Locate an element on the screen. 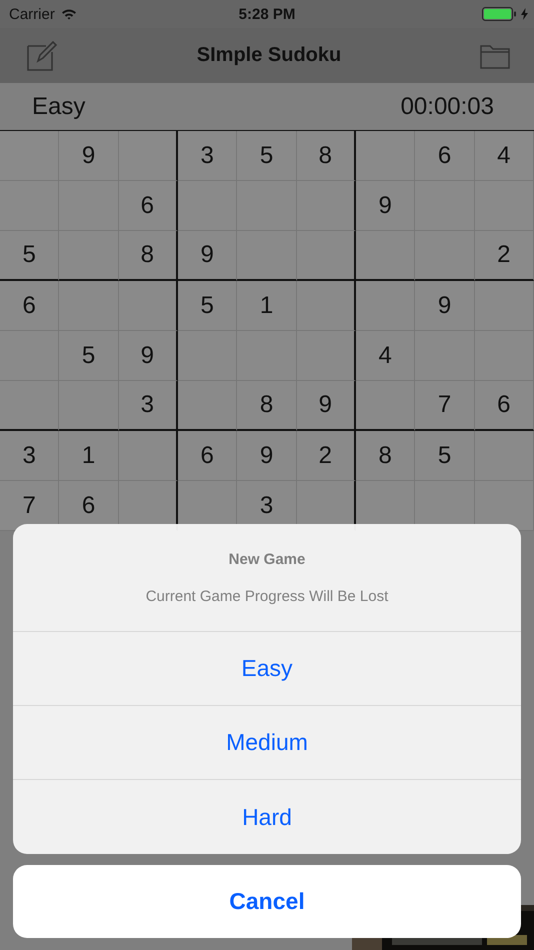 This screenshot has height=950, width=534. timer: 00:00:03 is located at coordinates (447, 106).